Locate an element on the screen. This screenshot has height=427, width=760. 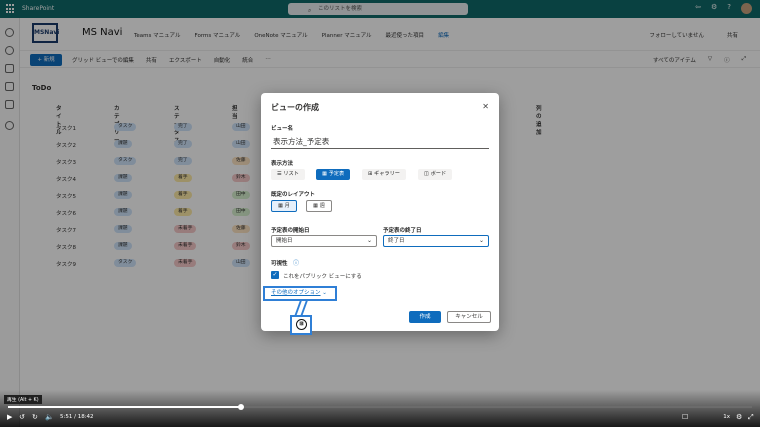
layout-month-label: 月 is located at coordinates (287, 206).